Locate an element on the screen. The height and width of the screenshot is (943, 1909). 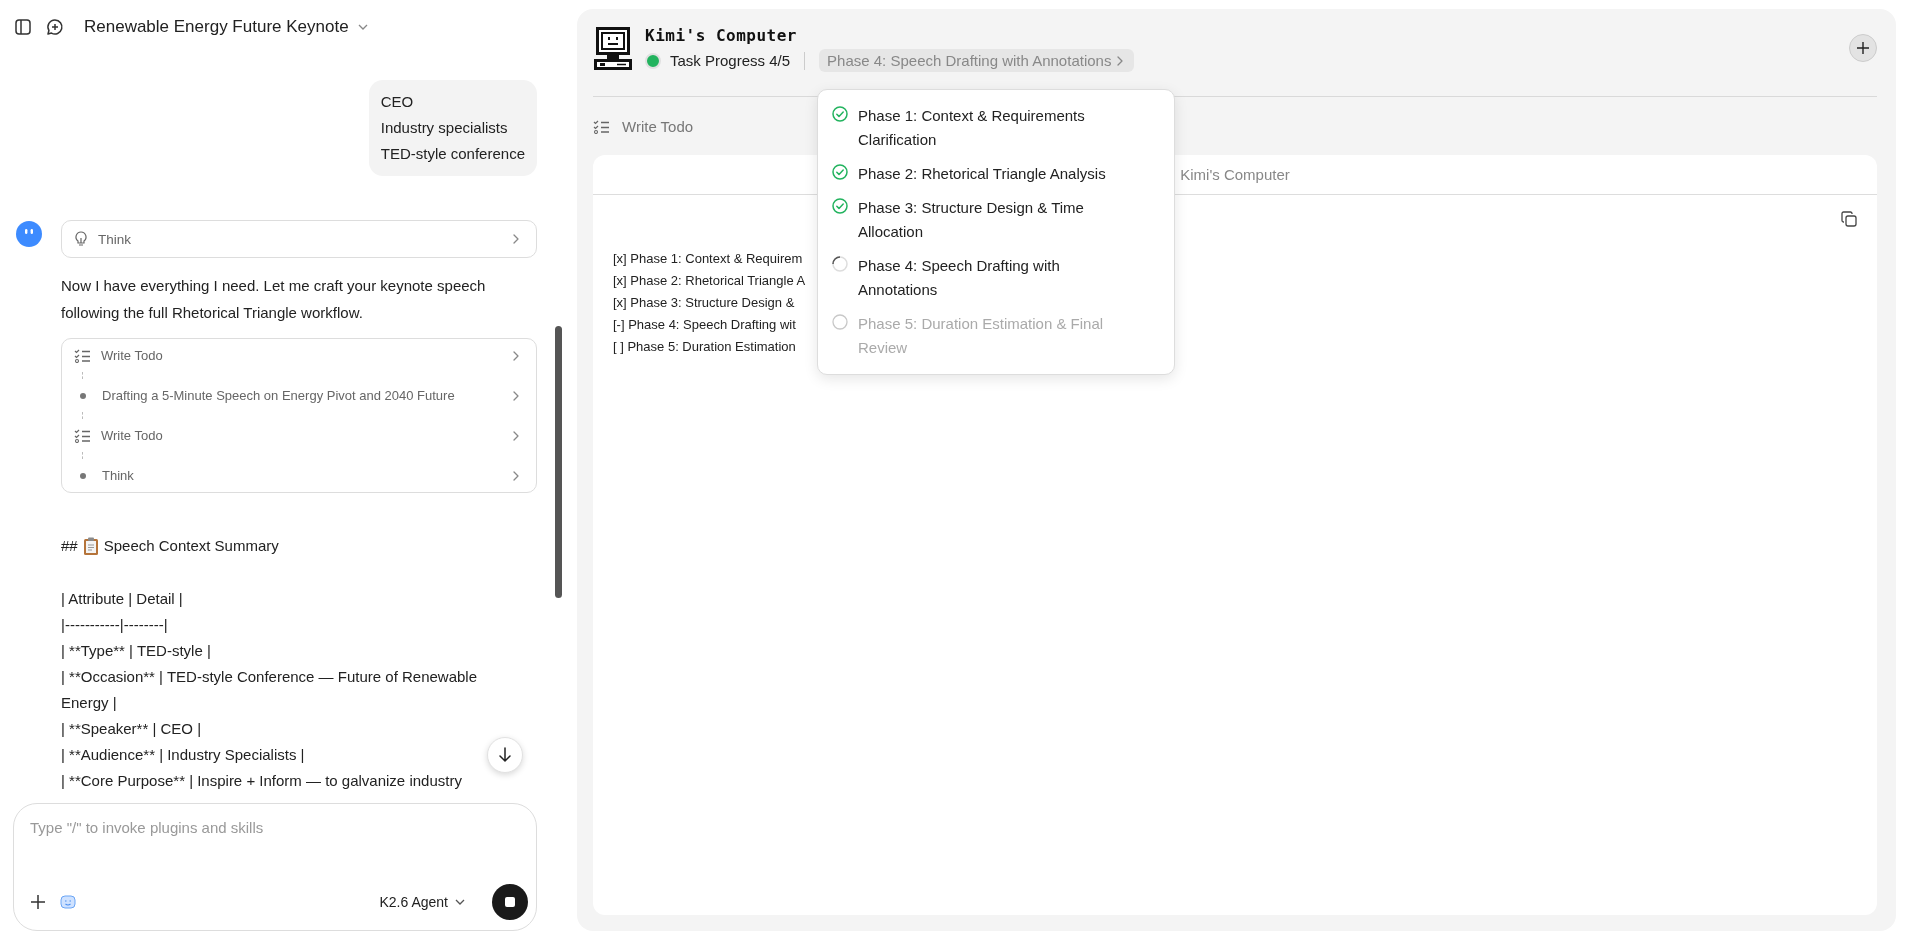
task-progress: Task Progress 4/5 is located at coordinates (718, 60).